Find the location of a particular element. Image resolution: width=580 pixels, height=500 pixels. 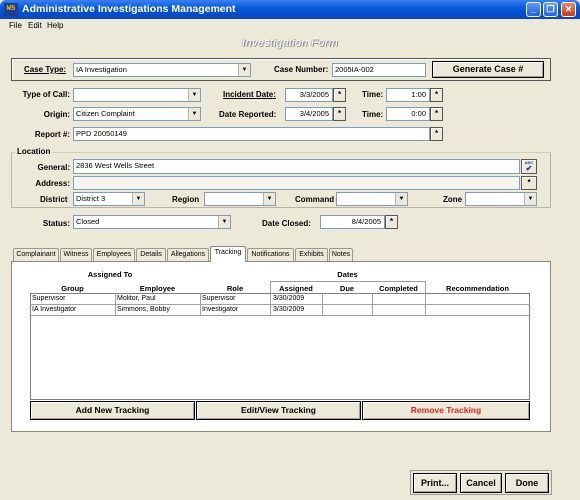

window-title: Administrative Investigations Management is located at coordinates (129, 9).